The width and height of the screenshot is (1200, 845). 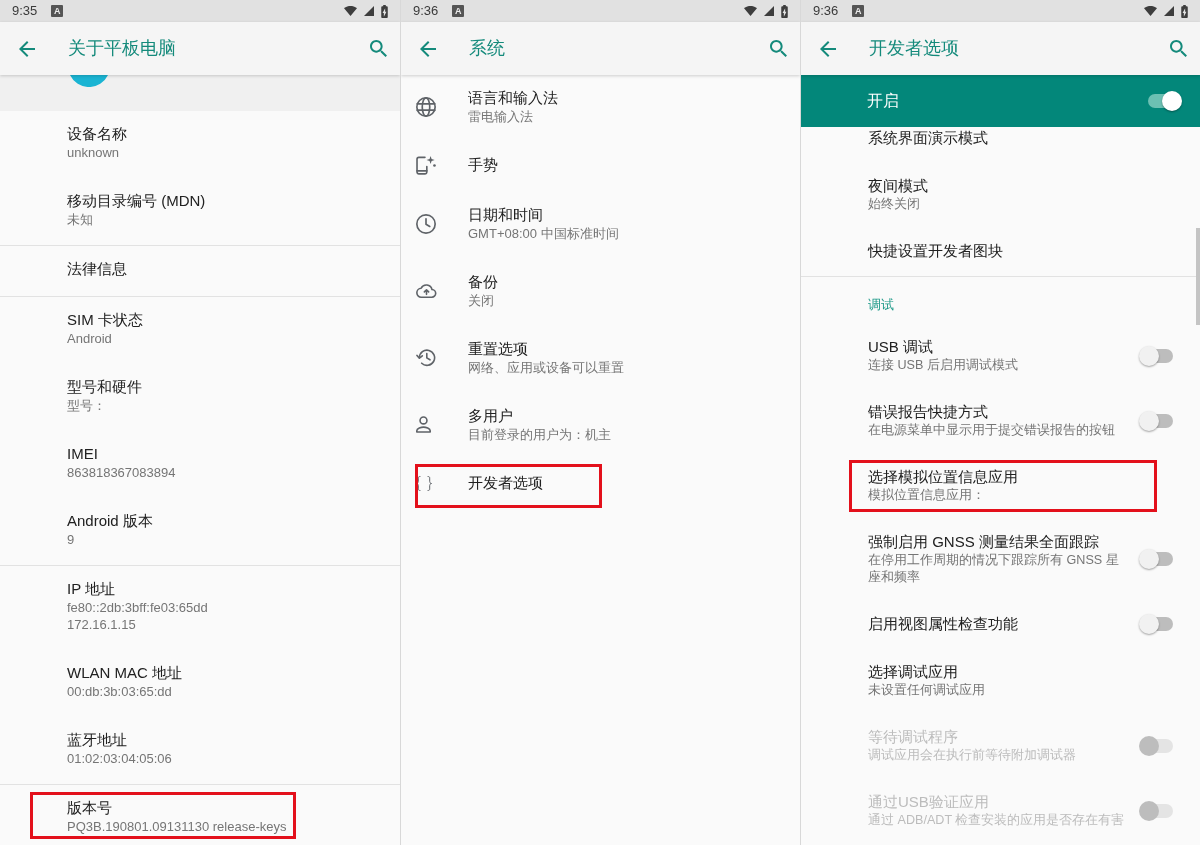 What do you see at coordinates (122, 48) in the screenshot?
I see `page-title: 关于平板电脑` at bounding box center [122, 48].